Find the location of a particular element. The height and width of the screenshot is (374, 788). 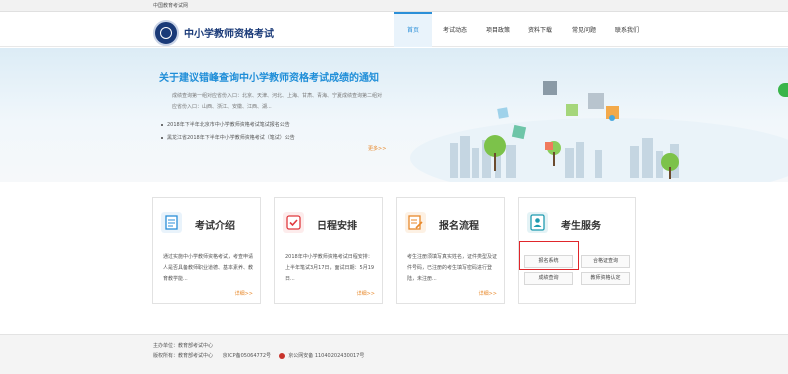

main-nav: 首页 考试动态 项目政策 资料下载 常见问题 联系我们 is located at coordinates (521, 29).